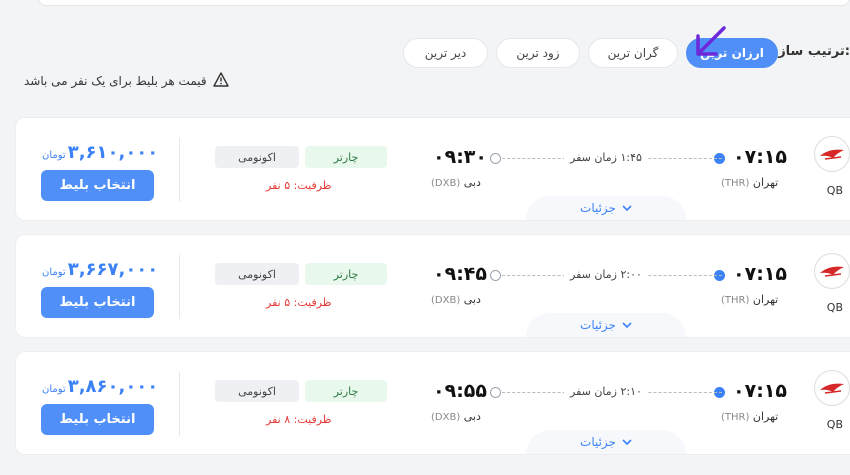 The height and width of the screenshot is (475, 850). Describe the element at coordinates (606, 157) in the screenshot. I see `flight-duration: ۱:۴۵ زمان سفر` at that location.